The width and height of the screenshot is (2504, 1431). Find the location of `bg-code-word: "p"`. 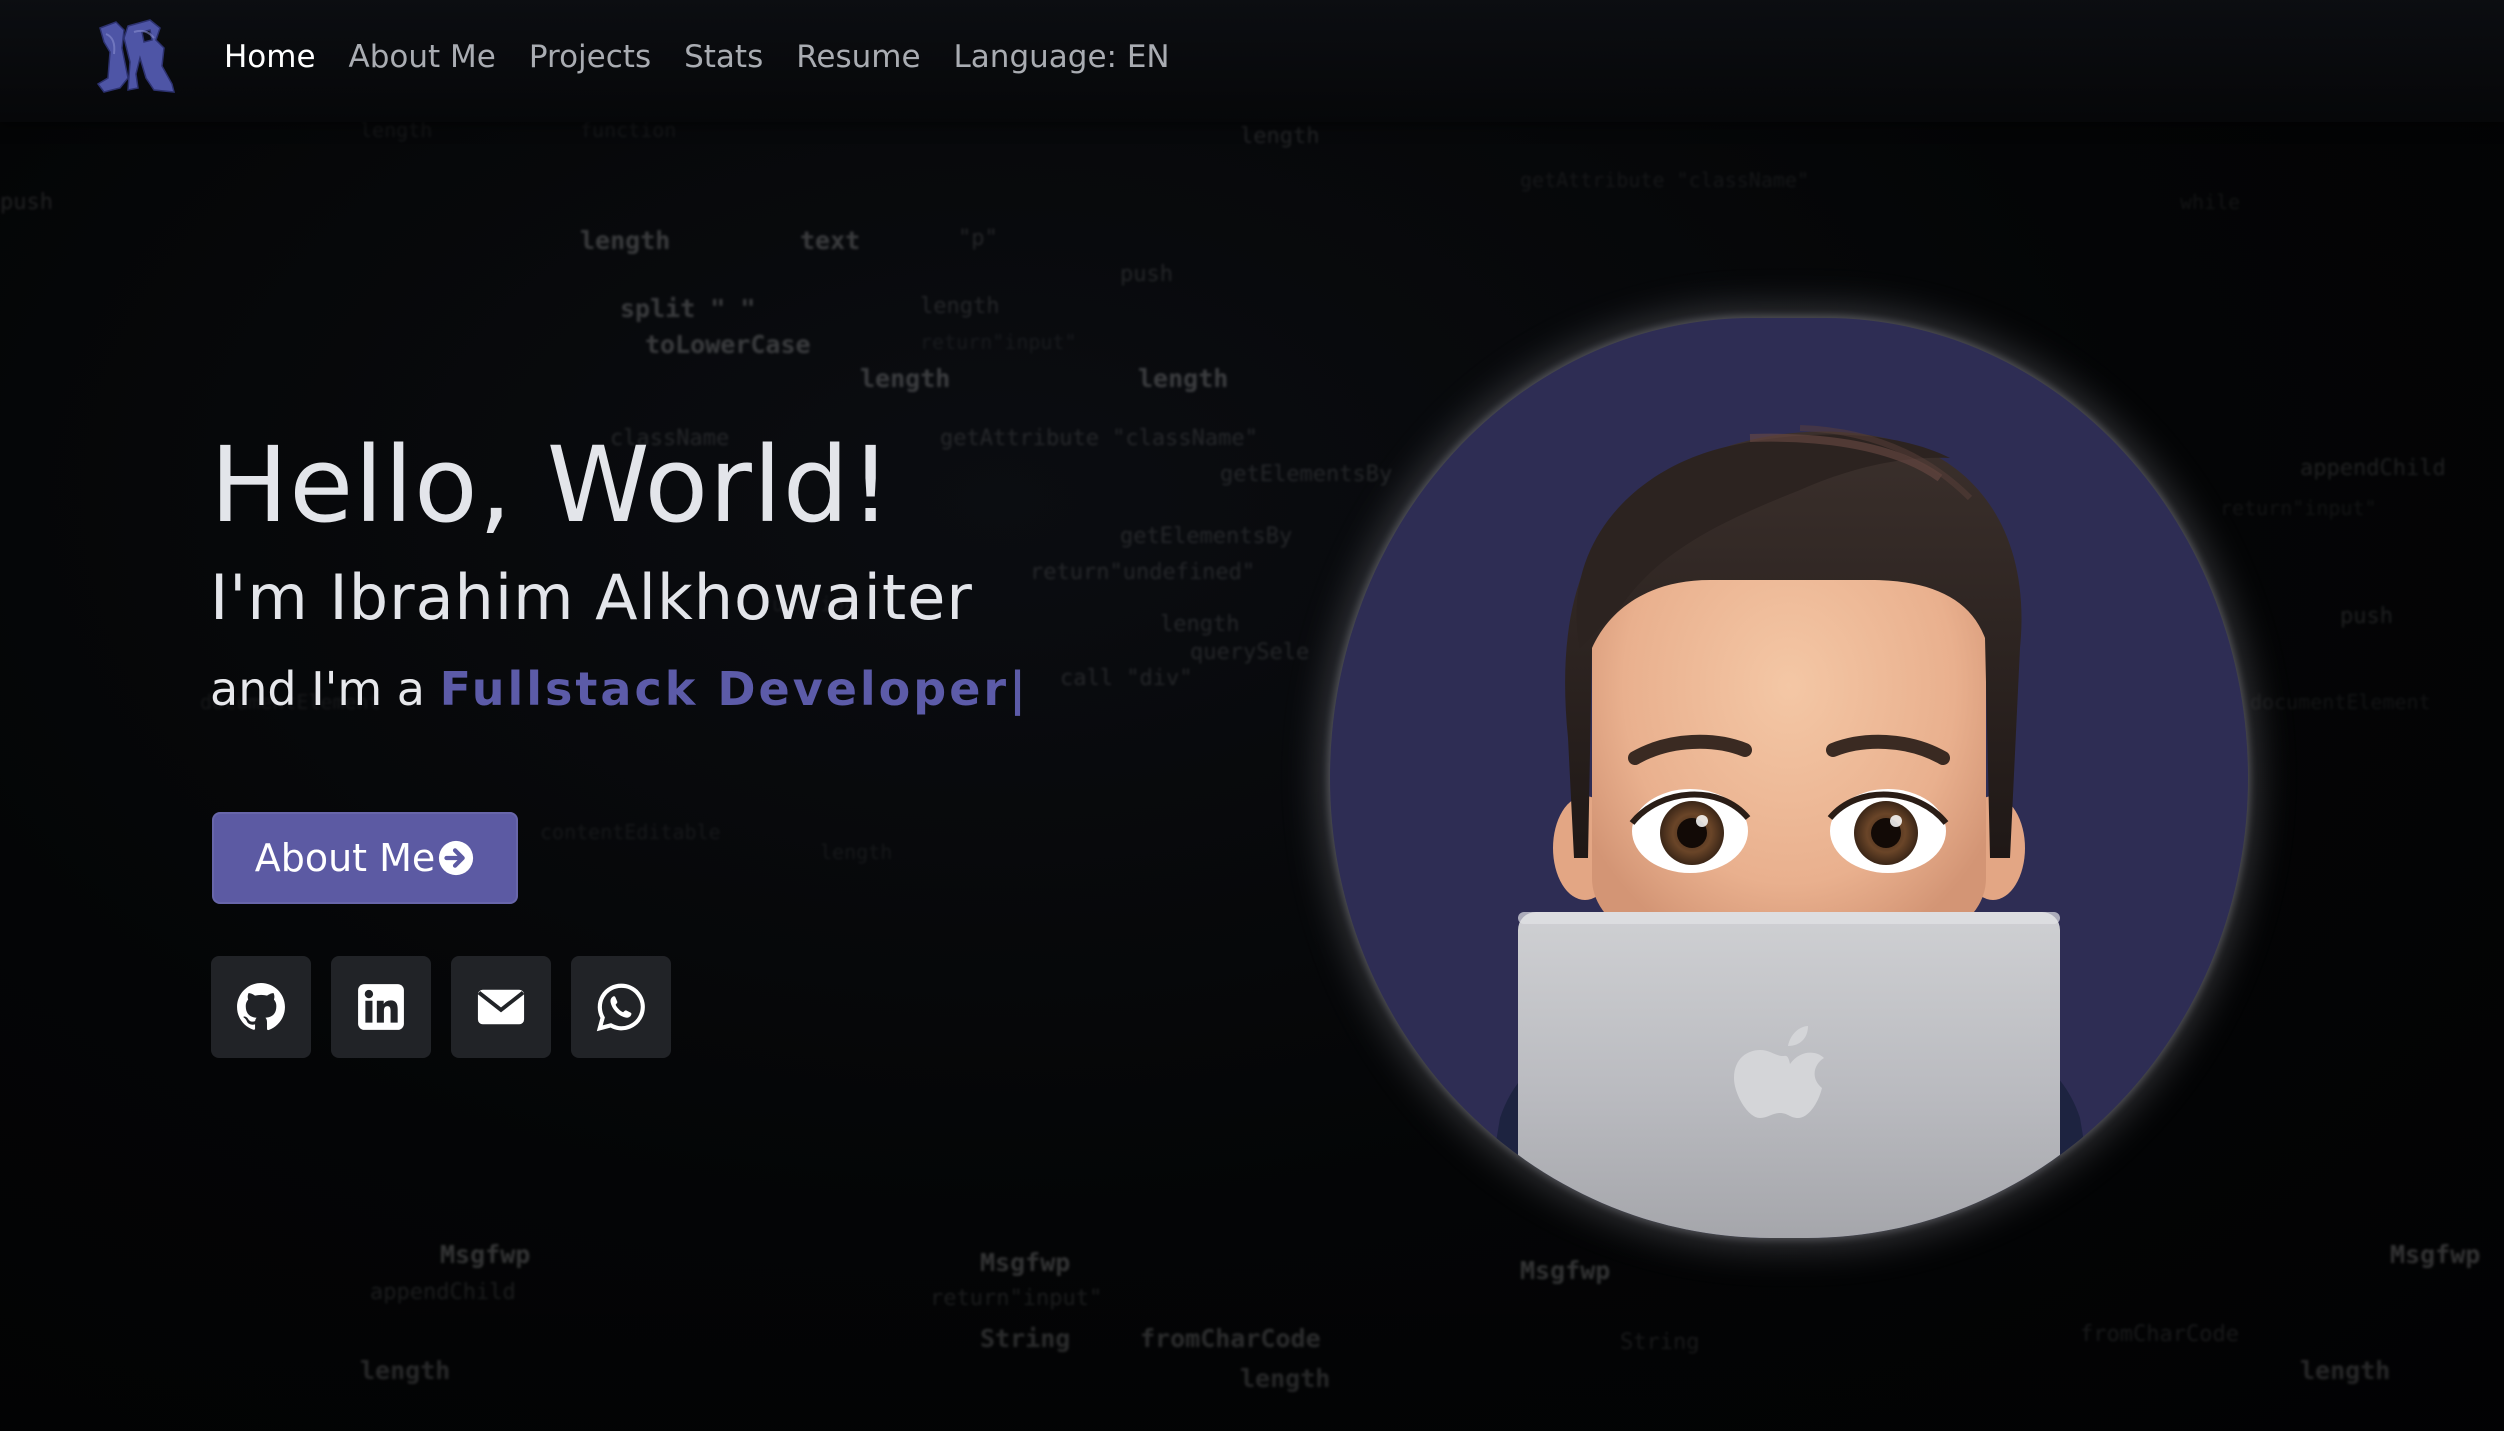

bg-code-word: "p" is located at coordinates (978, 238).